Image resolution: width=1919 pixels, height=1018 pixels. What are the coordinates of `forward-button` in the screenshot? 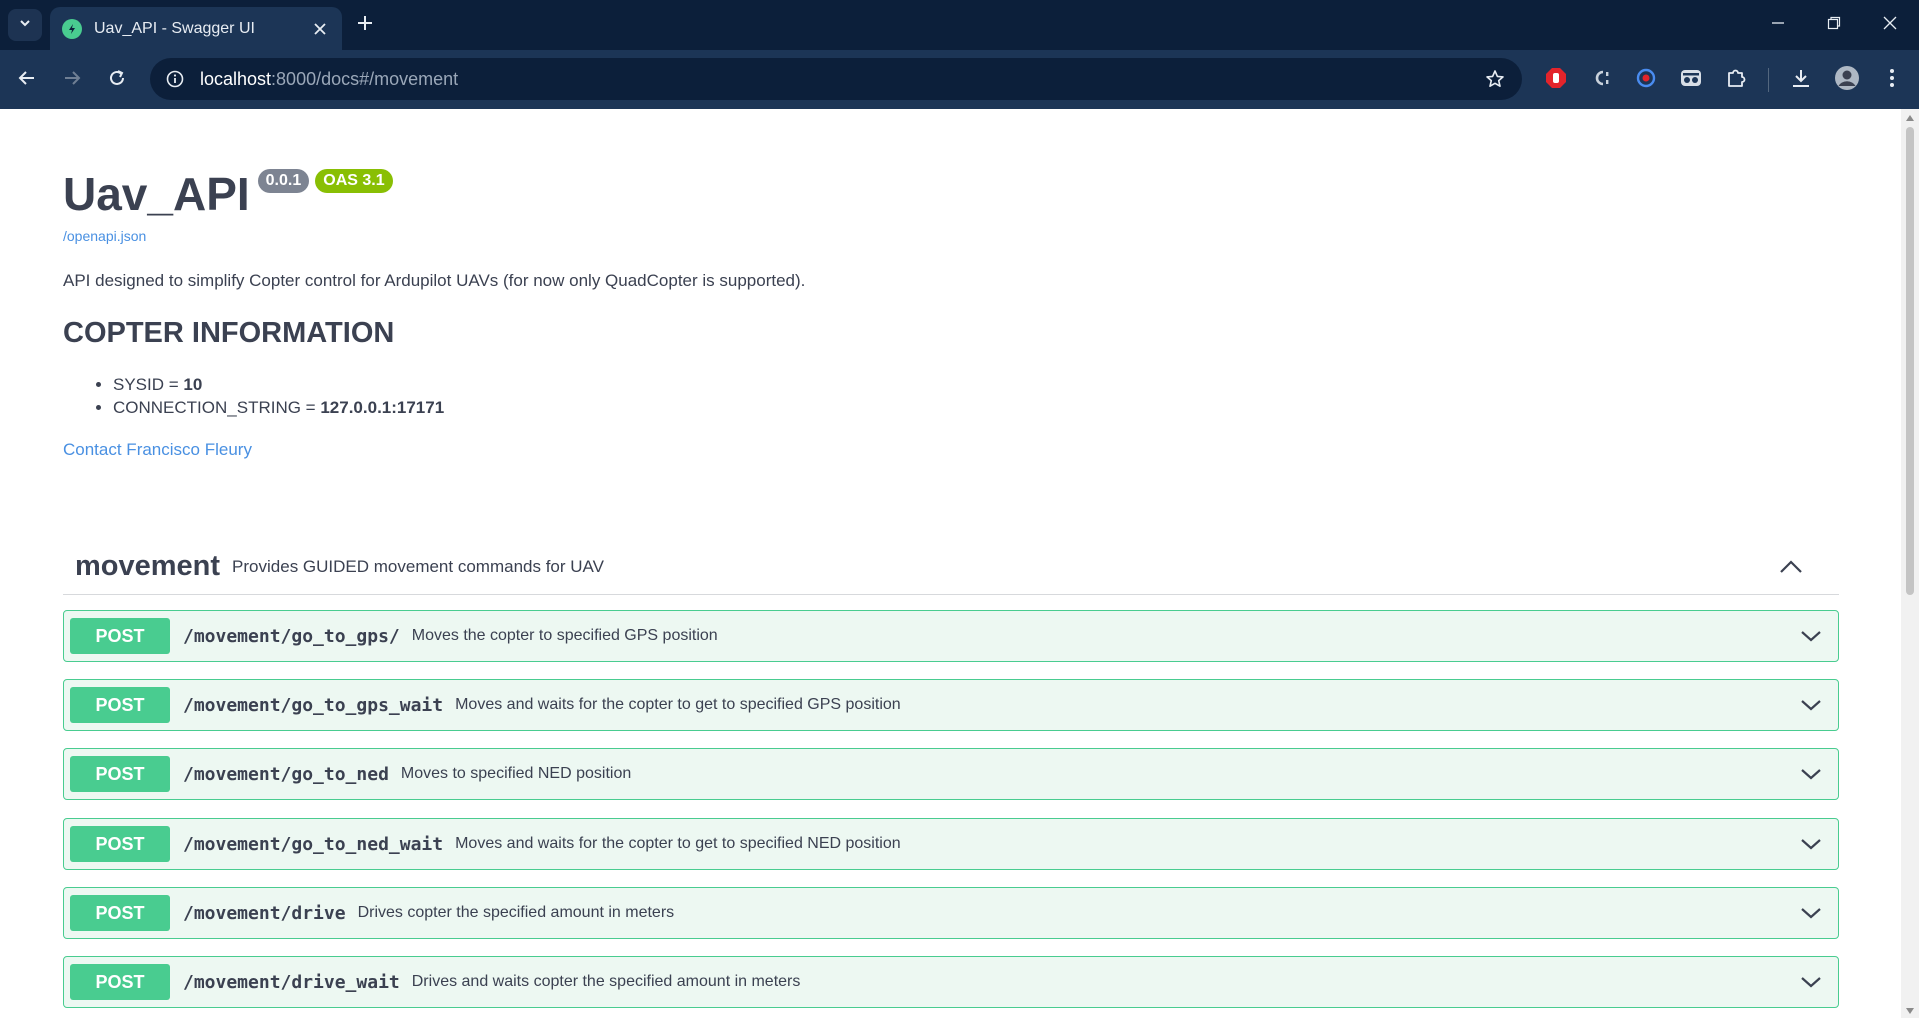 It's located at (72, 80).